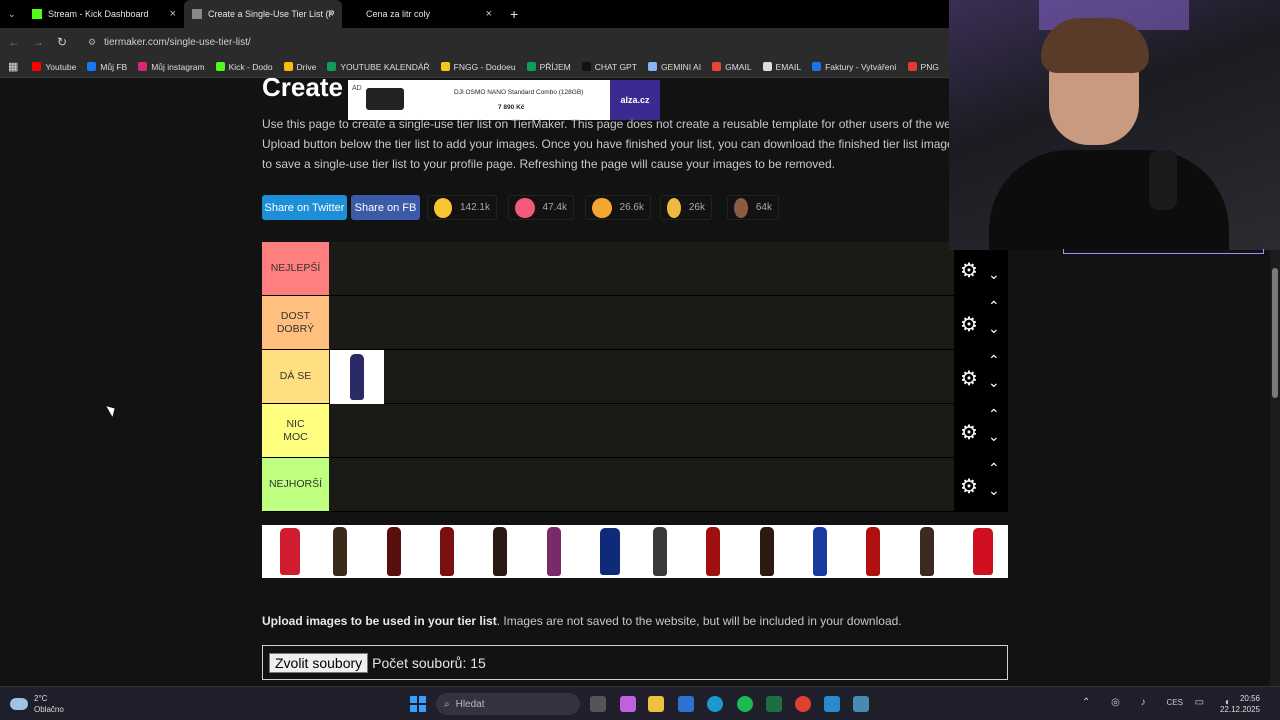 The width and height of the screenshot is (1280, 720). What do you see at coordinates (715, 704) in the screenshot?
I see `edge-icon` at bounding box center [715, 704].